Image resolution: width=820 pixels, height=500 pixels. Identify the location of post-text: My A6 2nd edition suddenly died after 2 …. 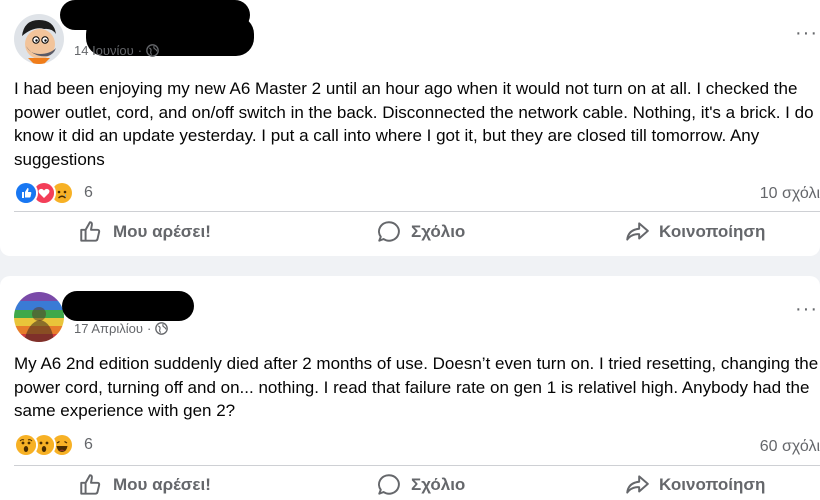
(416, 387).